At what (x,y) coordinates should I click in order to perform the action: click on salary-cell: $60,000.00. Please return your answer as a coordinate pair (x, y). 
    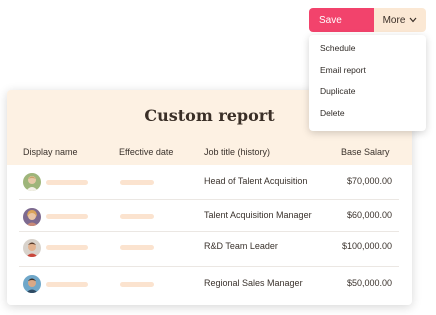
    Looking at the image, I should click on (369, 215).